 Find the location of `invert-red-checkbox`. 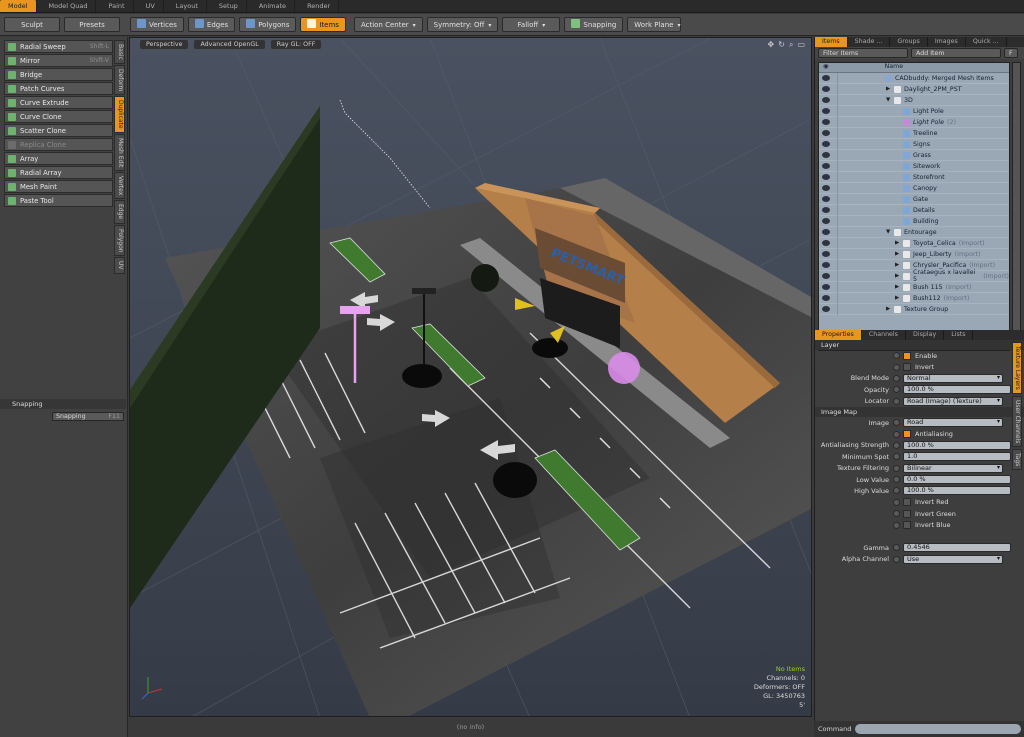

invert-red-checkbox is located at coordinates (907, 502).